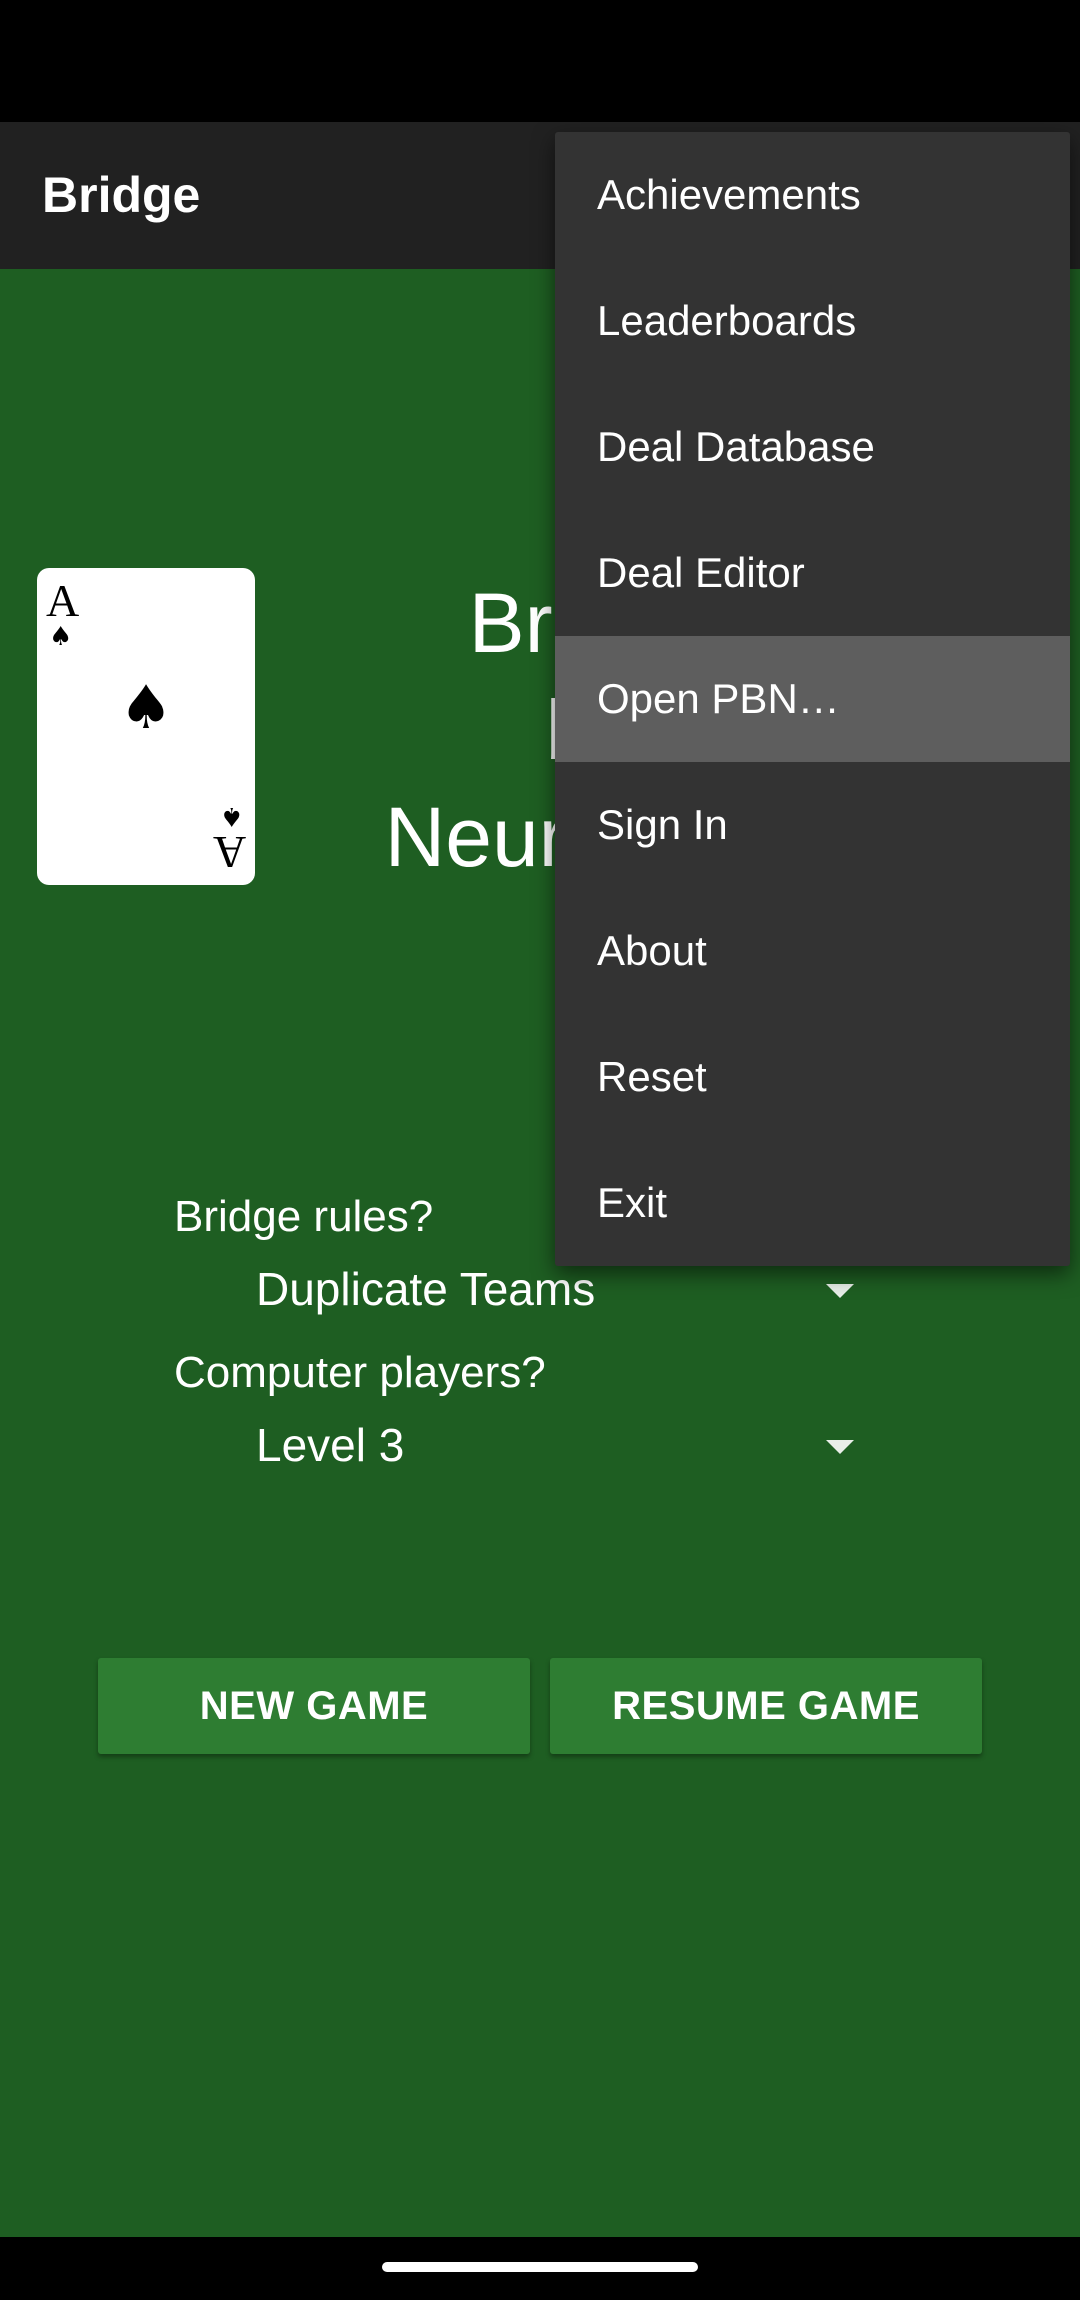 This screenshot has width=1080, height=2300. I want to click on menu-item-reset: Reset, so click(812, 1077).